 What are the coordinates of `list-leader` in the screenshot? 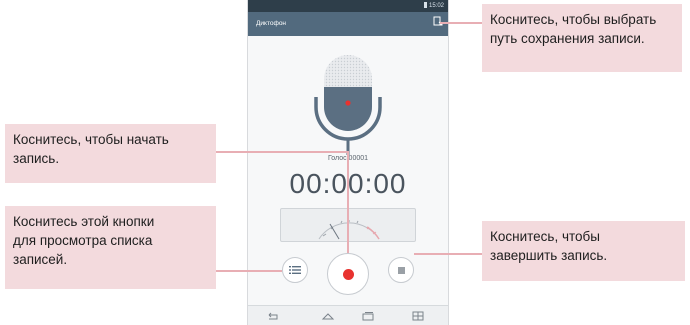 It's located at (249, 271).